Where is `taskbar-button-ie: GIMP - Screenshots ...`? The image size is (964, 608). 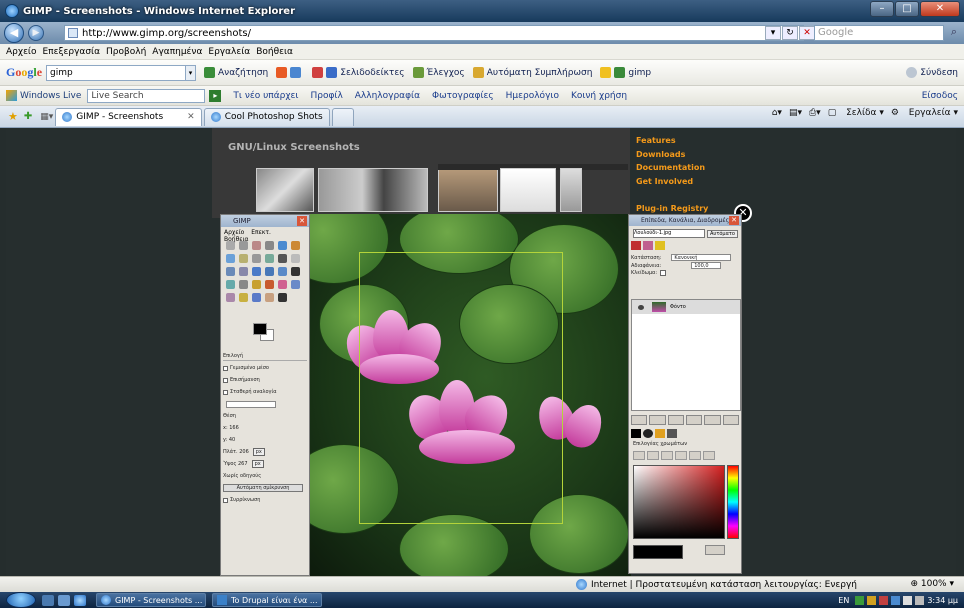 taskbar-button-ie: GIMP - Screenshots ... is located at coordinates (151, 600).